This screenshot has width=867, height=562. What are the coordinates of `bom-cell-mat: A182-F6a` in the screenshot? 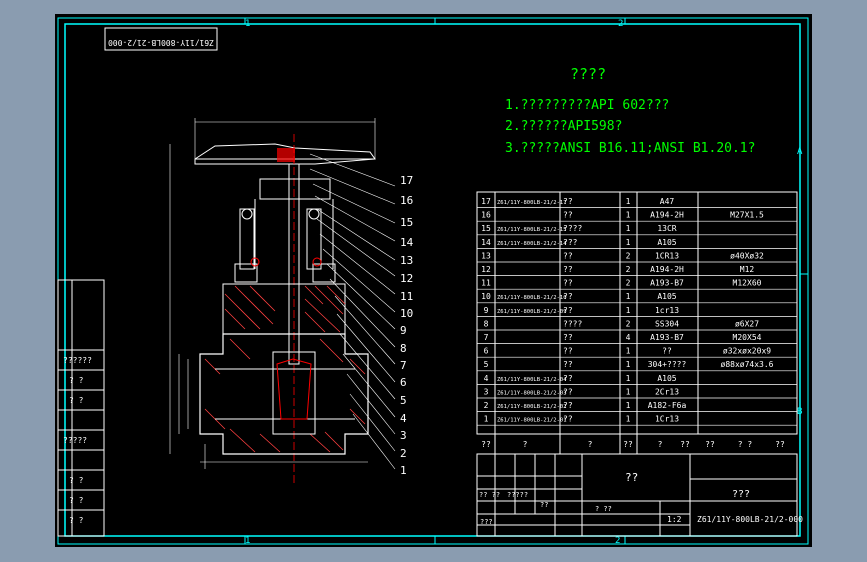 It's located at (667, 405).